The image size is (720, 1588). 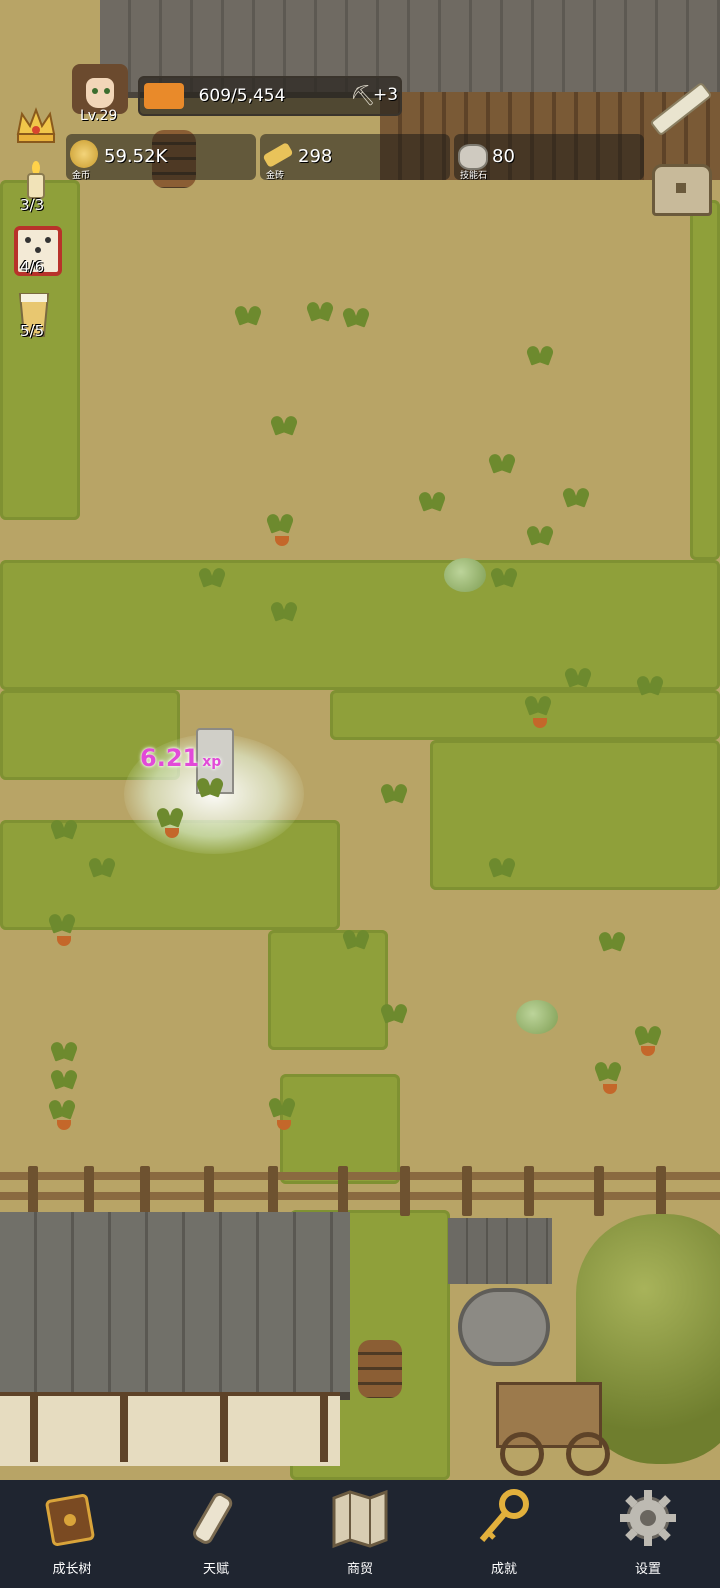 I want to click on xp-gain-value: 6.21, so click(x=170, y=758).